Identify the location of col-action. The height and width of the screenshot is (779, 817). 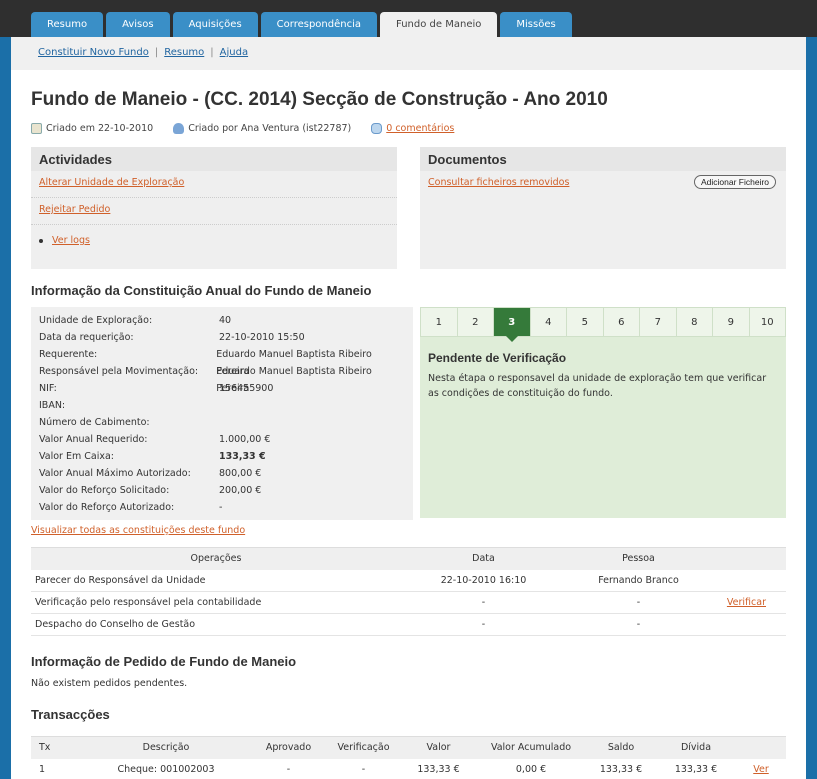
(748, 558).